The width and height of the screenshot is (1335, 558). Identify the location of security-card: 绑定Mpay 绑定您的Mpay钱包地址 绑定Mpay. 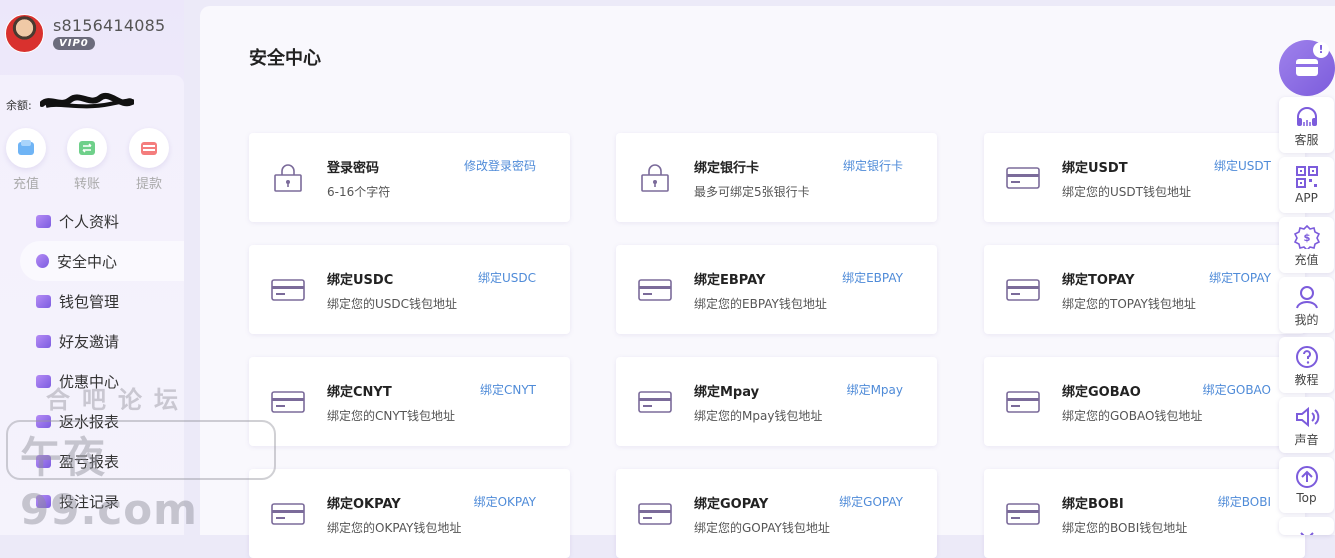
(776, 401).